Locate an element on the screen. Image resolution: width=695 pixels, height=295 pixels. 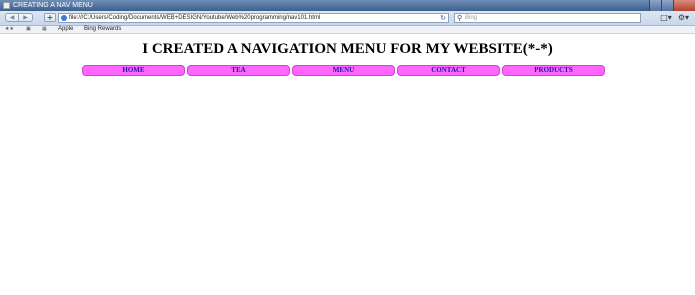
search-icon: ⚲ is located at coordinates (459, 18).